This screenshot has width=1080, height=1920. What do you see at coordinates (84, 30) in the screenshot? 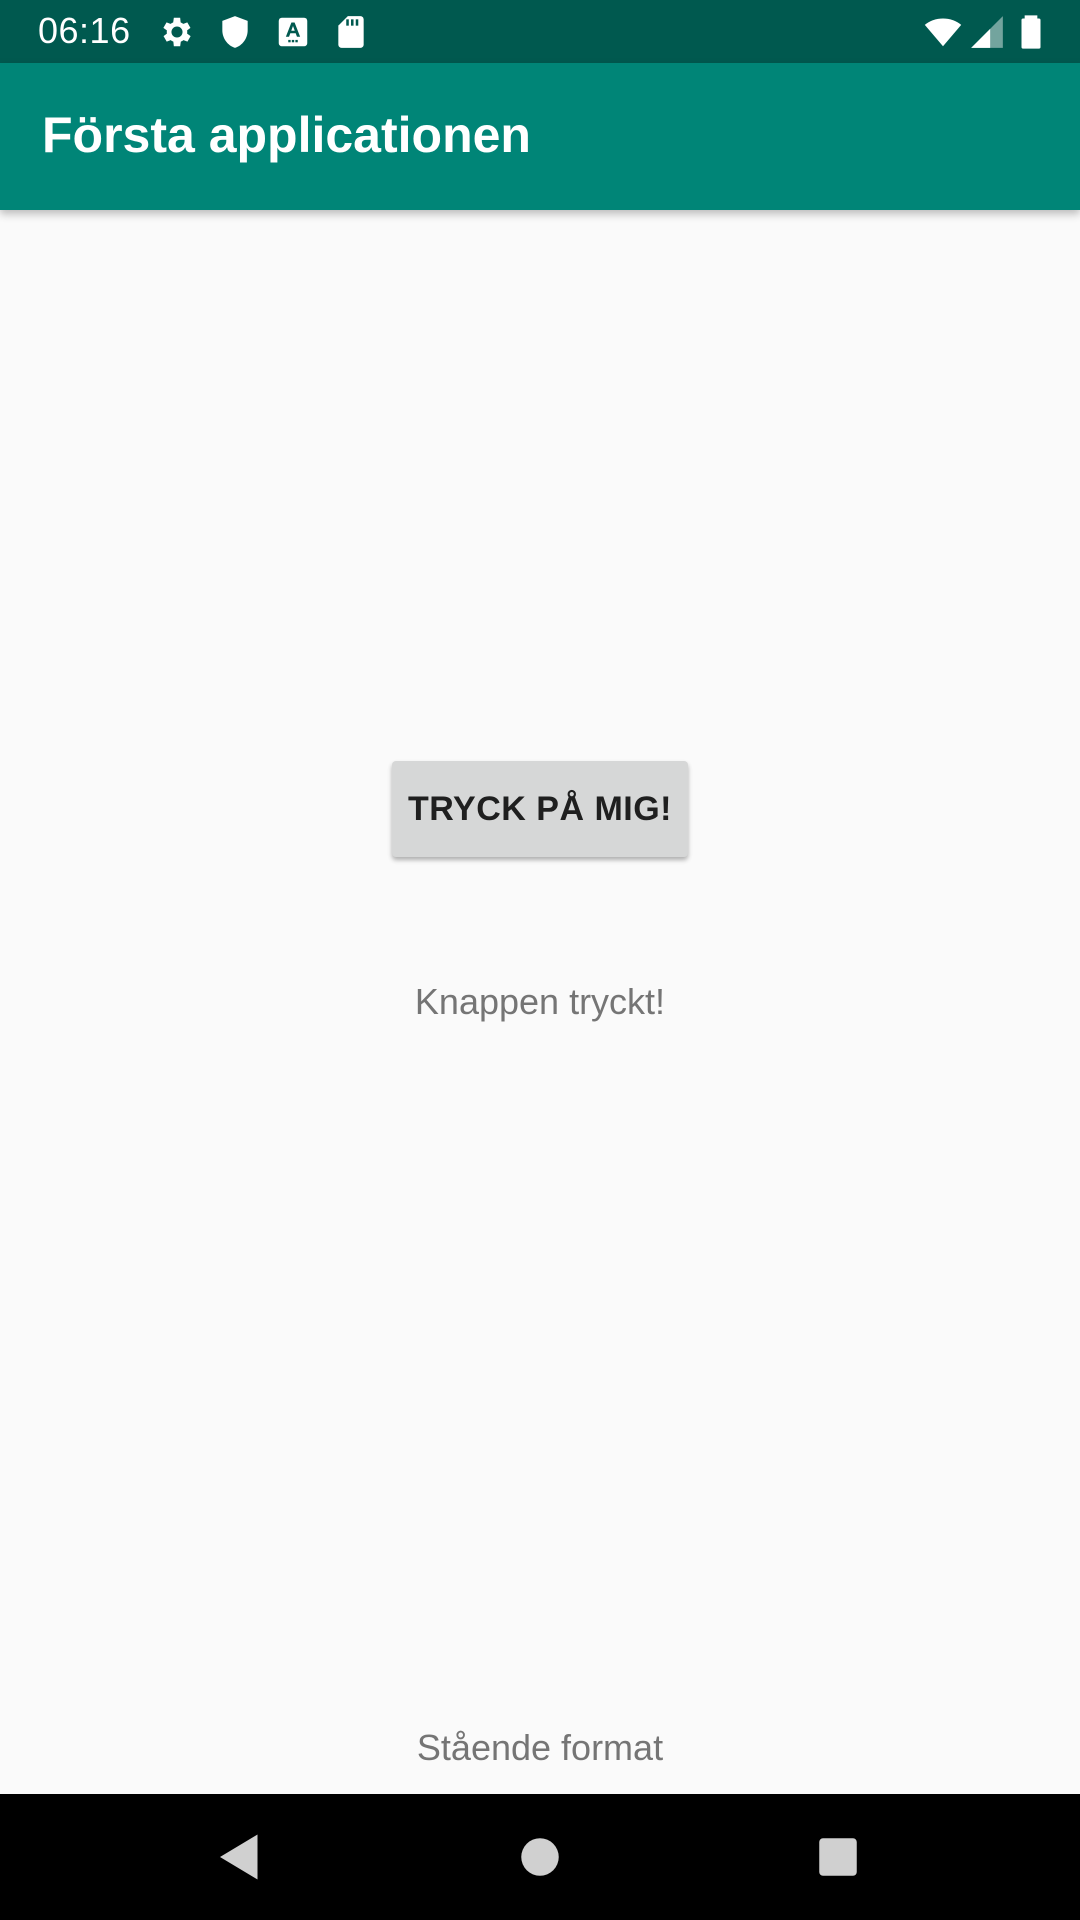
I see `status-time: 06:16` at bounding box center [84, 30].